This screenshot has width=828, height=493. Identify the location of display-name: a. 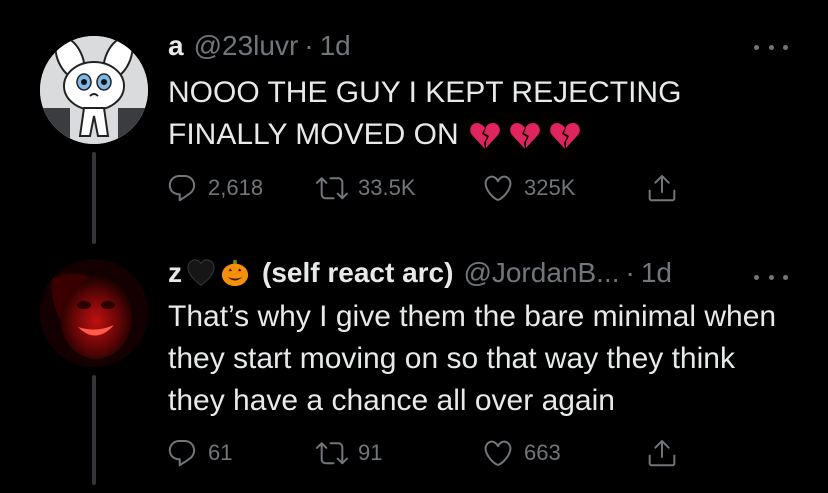
(176, 46).